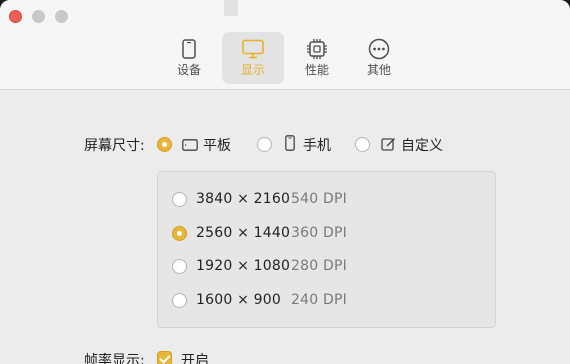 This screenshot has height=364, width=570. I want to click on edit-icon, so click(388, 144).